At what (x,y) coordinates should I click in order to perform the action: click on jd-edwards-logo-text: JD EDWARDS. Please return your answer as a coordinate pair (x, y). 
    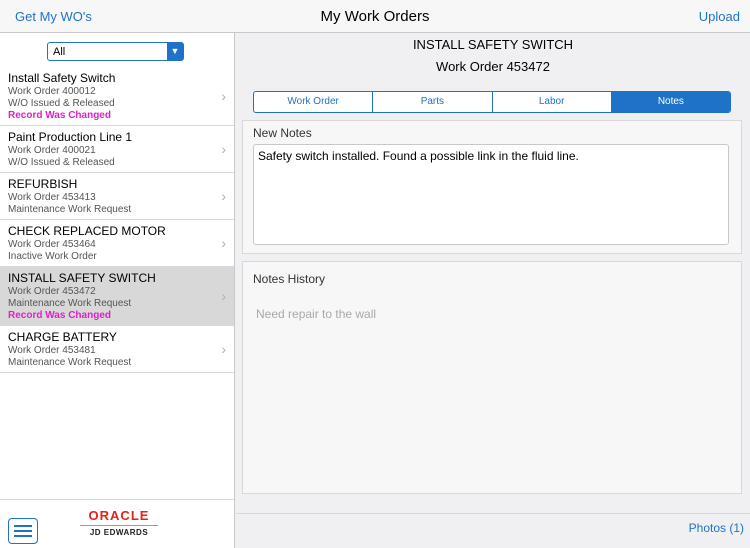
    Looking at the image, I should click on (119, 531).